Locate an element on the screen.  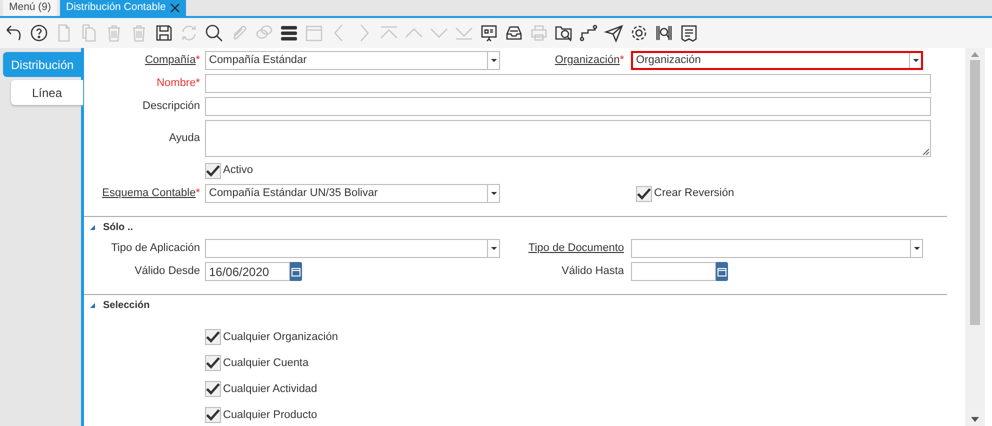
section-title: Selección is located at coordinates (126, 305).